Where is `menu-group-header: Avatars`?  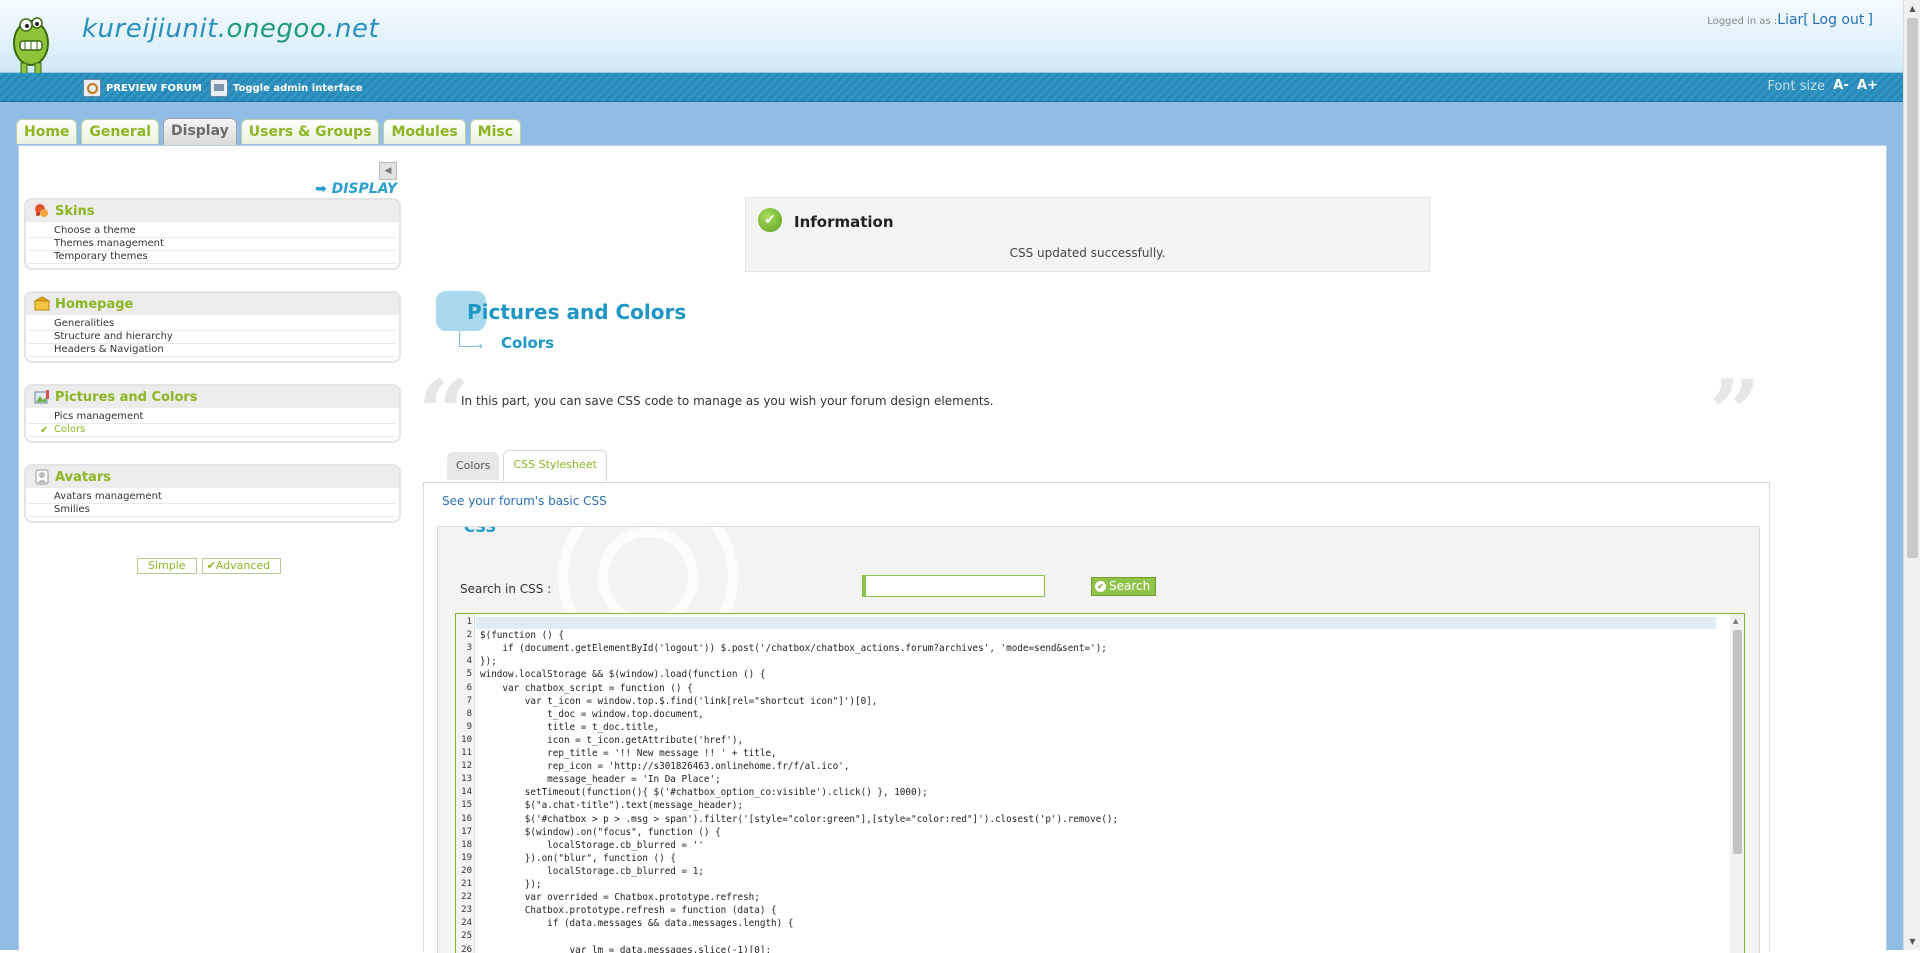
menu-group-header: Avatars is located at coordinates (212, 477).